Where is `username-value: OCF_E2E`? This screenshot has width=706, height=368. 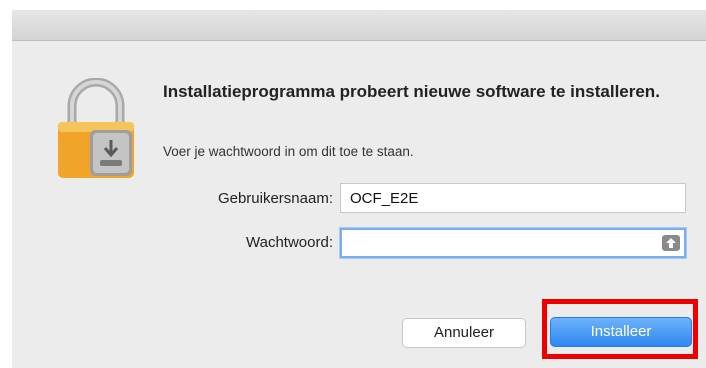
username-value: OCF_E2E is located at coordinates (384, 198).